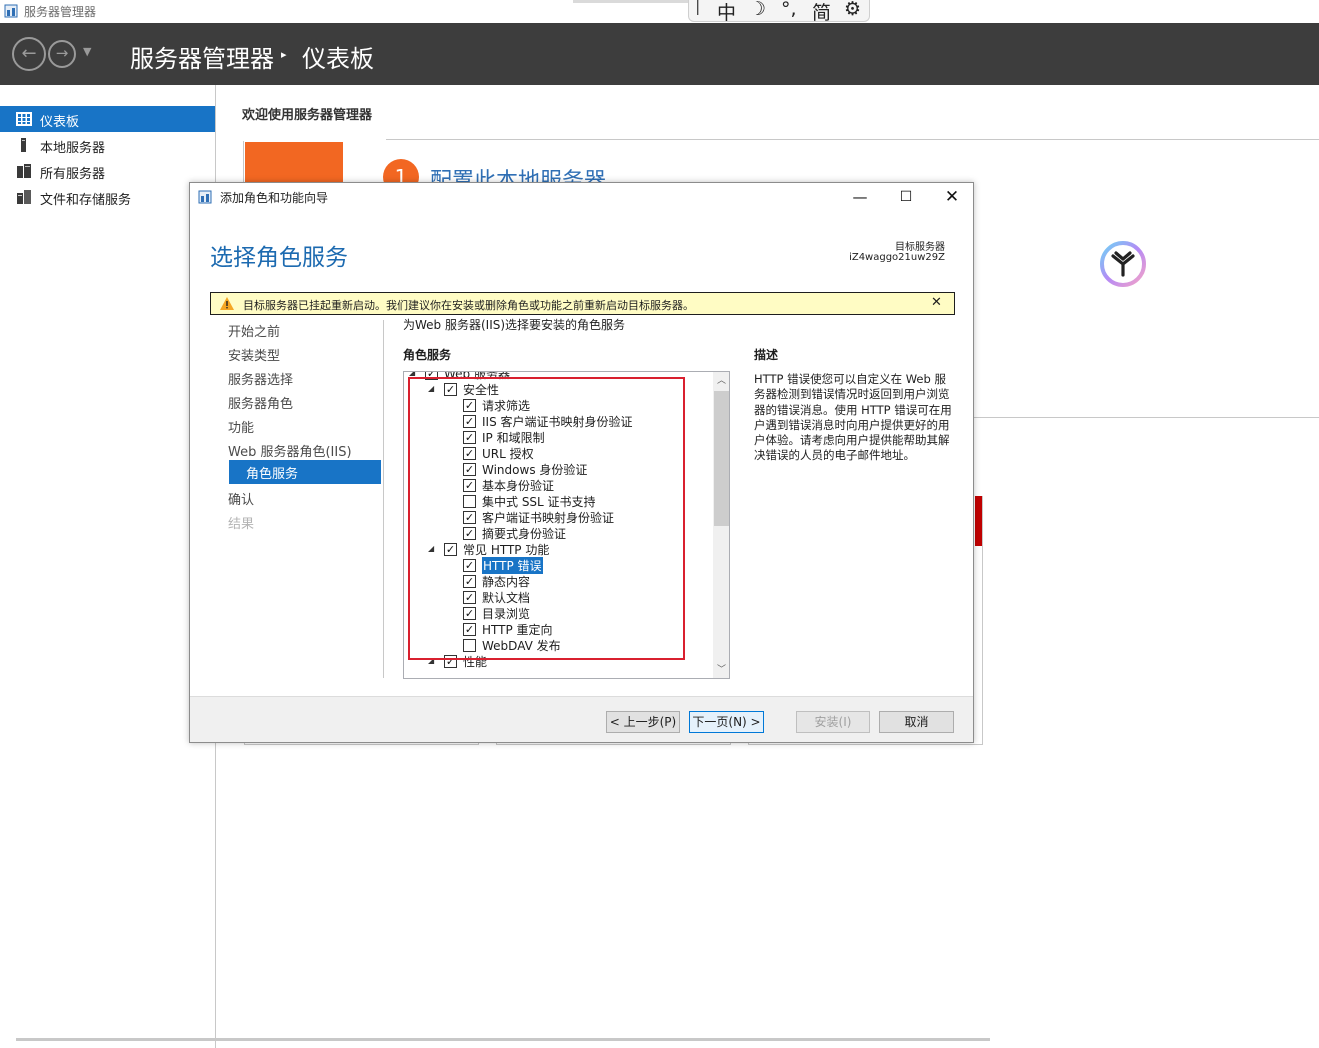  Describe the element at coordinates (721, 379) in the screenshot. I see `scroll-up-icon: ︿` at that location.